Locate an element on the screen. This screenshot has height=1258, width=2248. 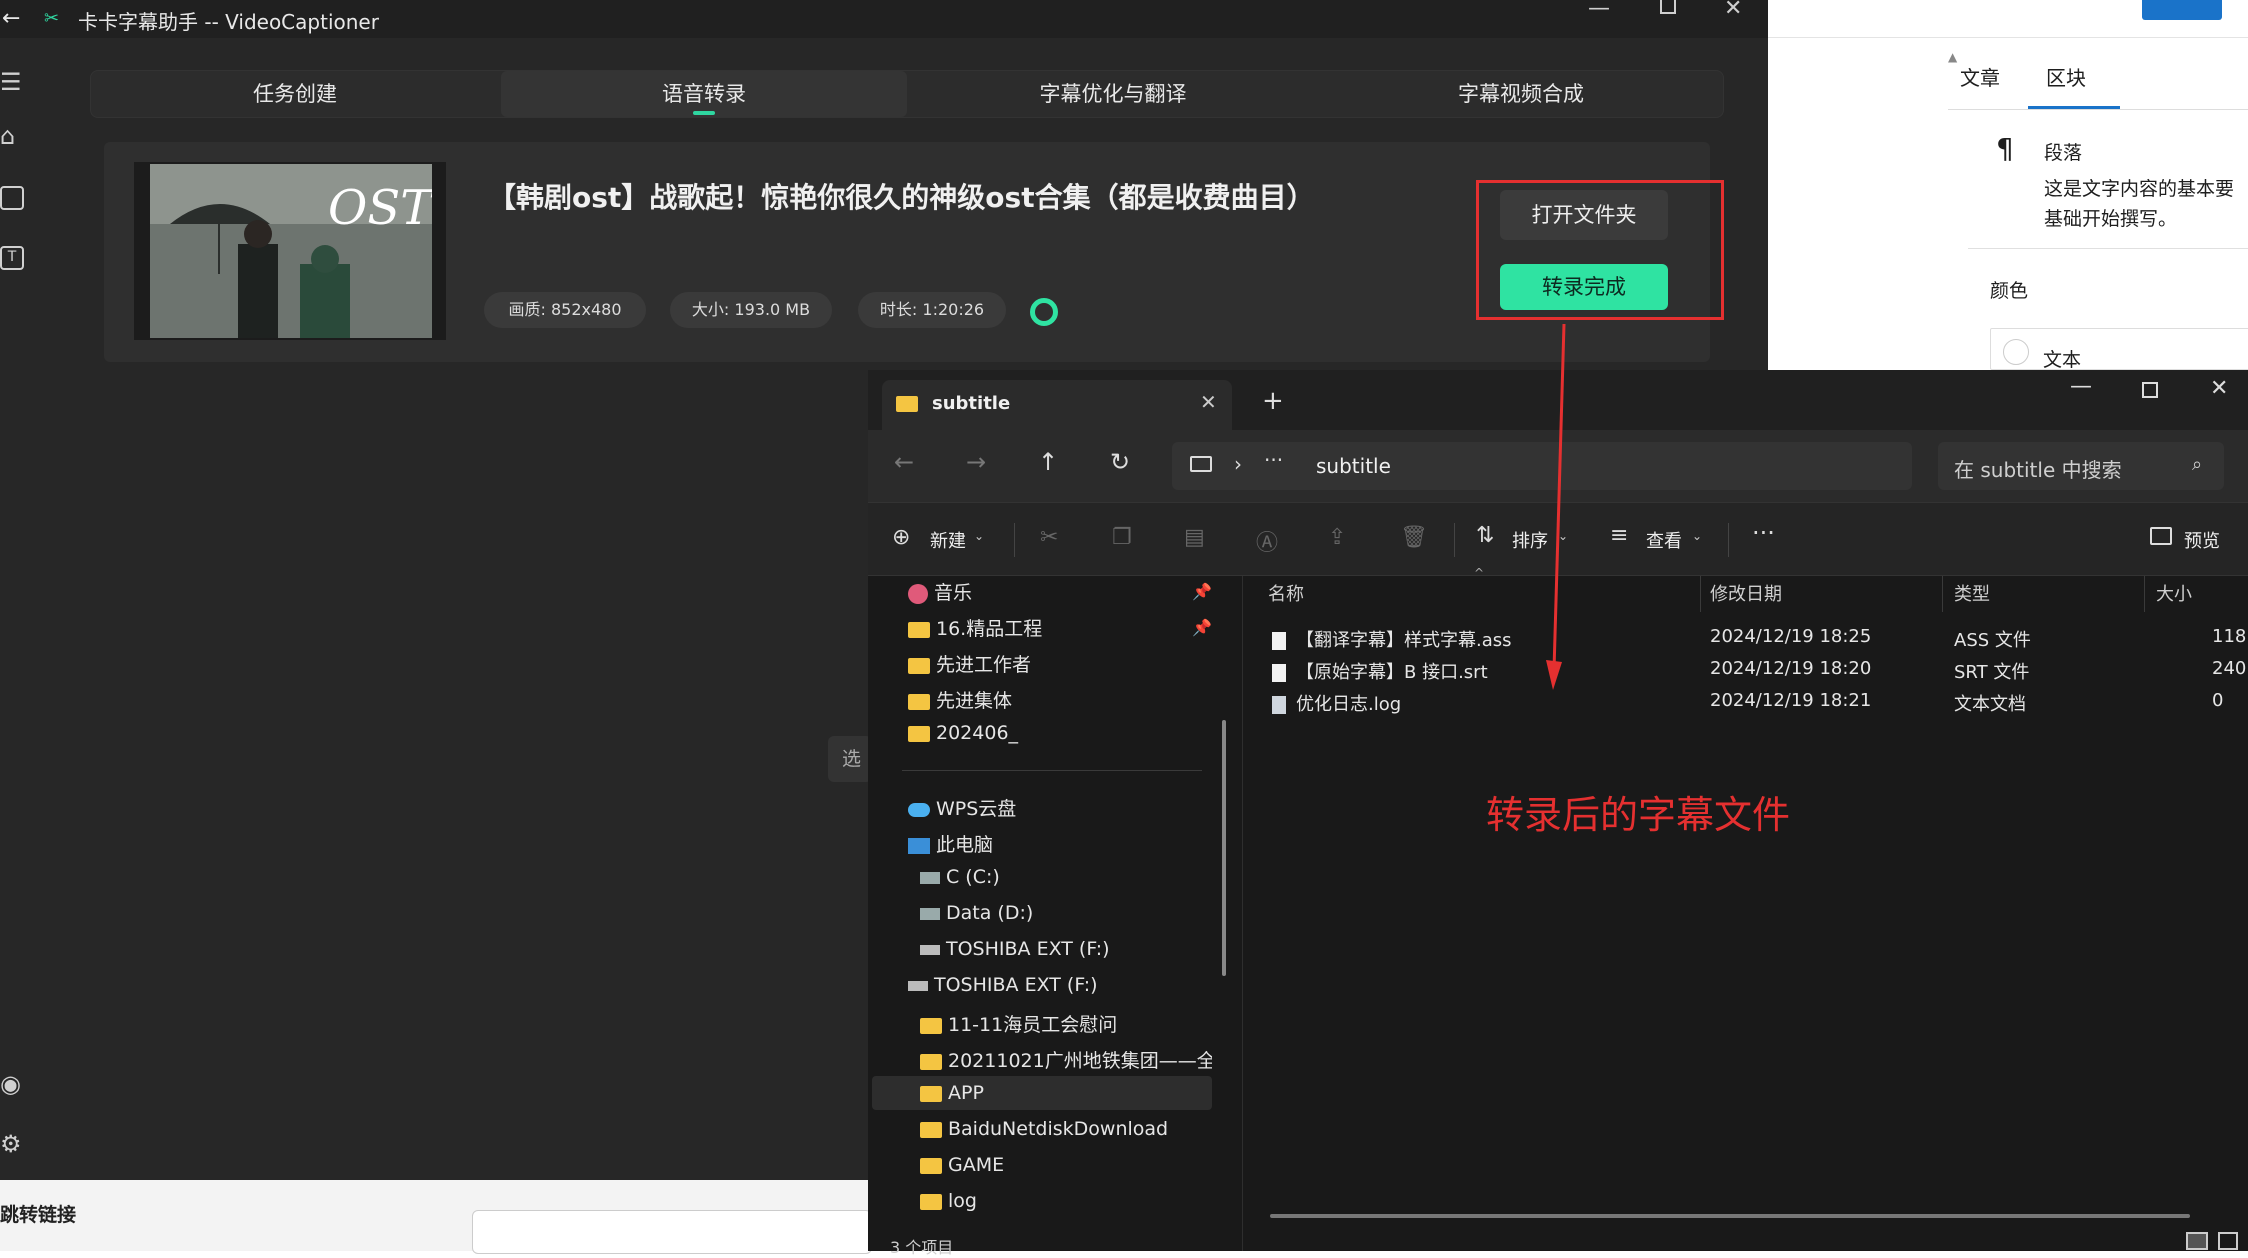
panel-tab-article: 文章 is located at coordinates (1980, 76).